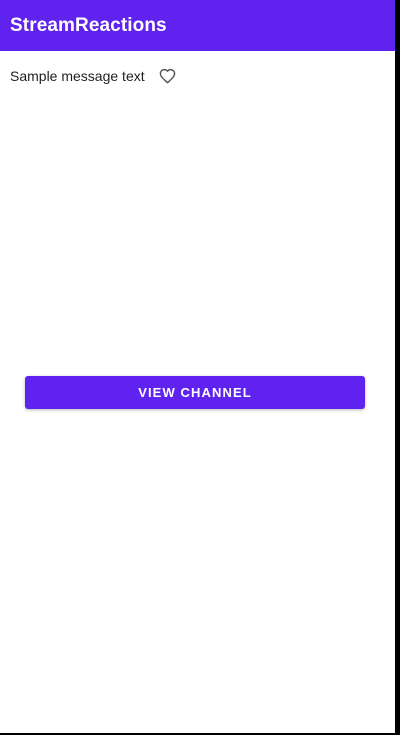 This screenshot has height=735, width=400. I want to click on app-bar: StreamReactions, so click(197, 25).